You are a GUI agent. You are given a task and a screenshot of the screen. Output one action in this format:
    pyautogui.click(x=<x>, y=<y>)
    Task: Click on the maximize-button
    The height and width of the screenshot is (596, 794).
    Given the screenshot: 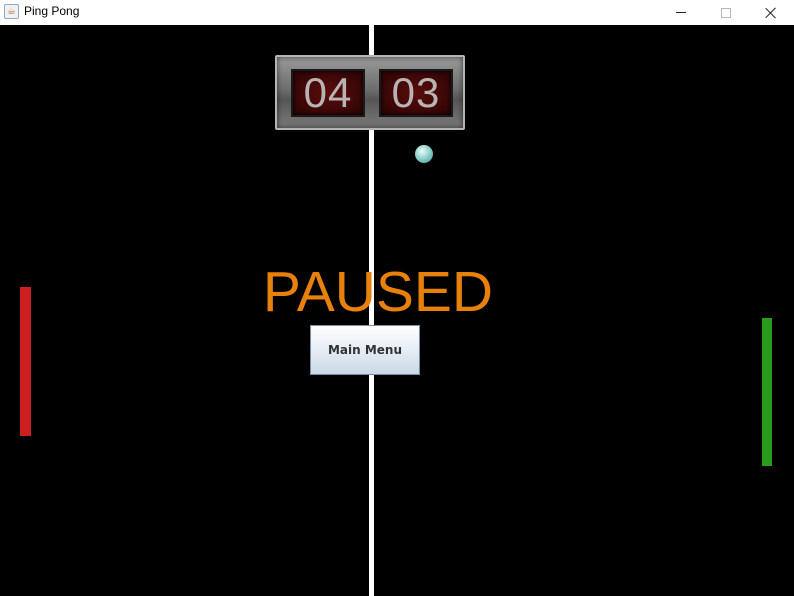 What is the action you would take?
    pyautogui.click(x=726, y=12)
    